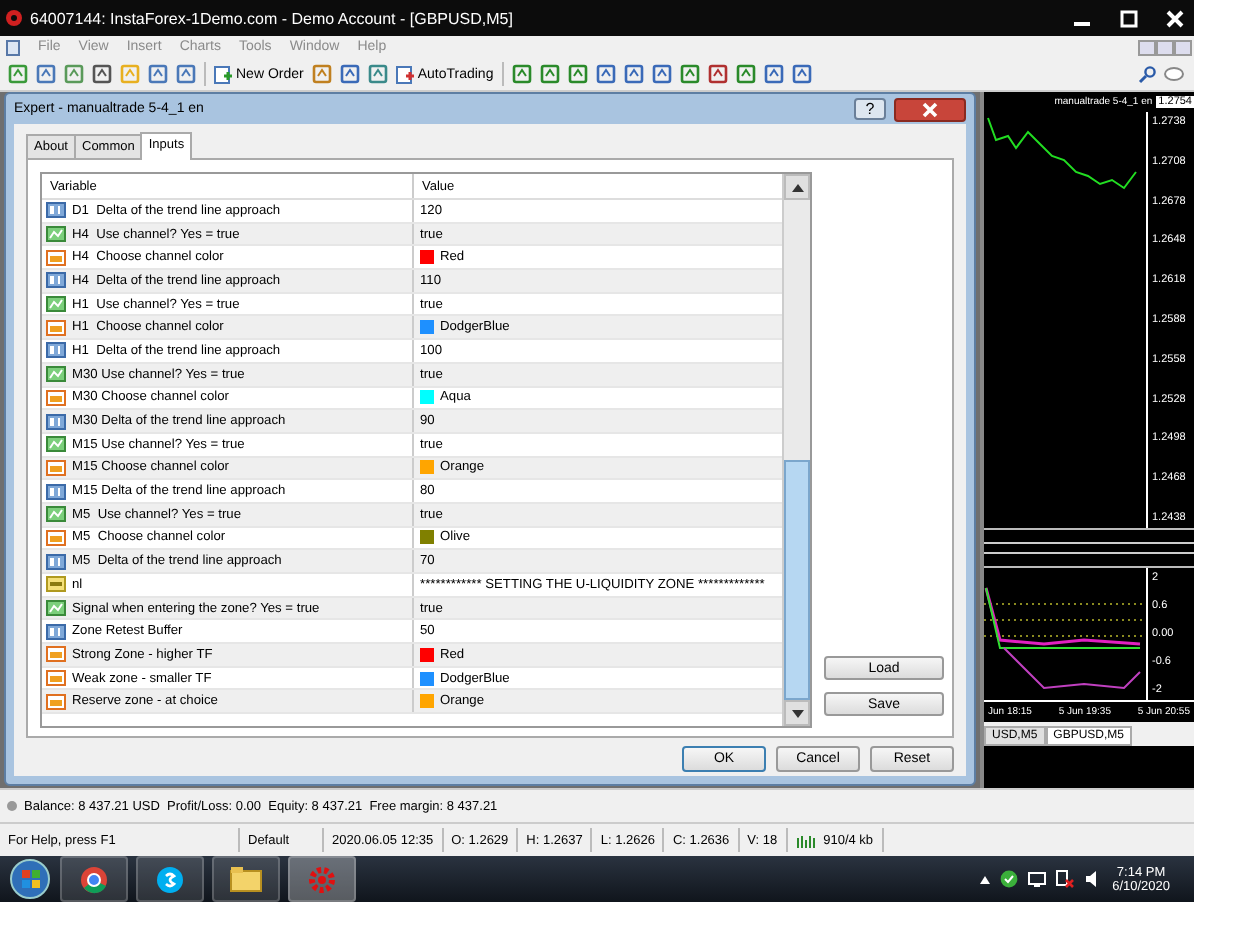 The width and height of the screenshot is (1250, 938). What do you see at coordinates (56, 584) in the screenshot?
I see `text-param-icon` at bounding box center [56, 584].